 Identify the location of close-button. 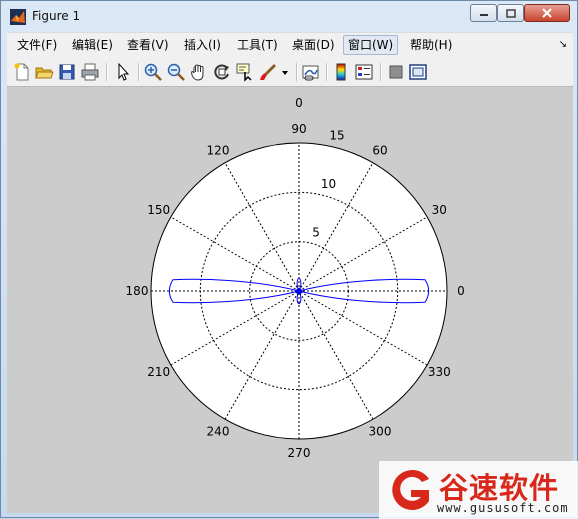
(547, 13).